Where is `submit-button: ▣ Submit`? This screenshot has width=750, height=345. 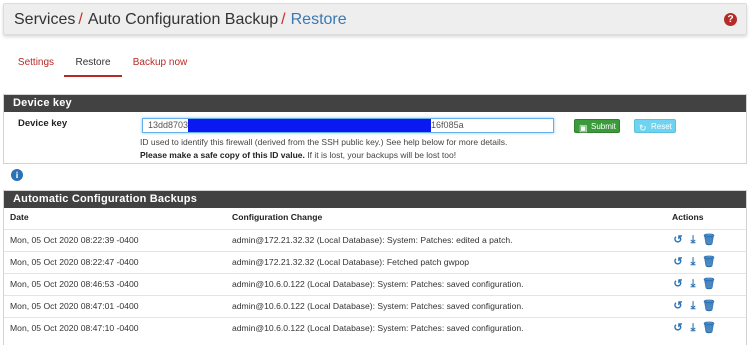 submit-button: ▣ Submit is located at coordinates (597, 126).